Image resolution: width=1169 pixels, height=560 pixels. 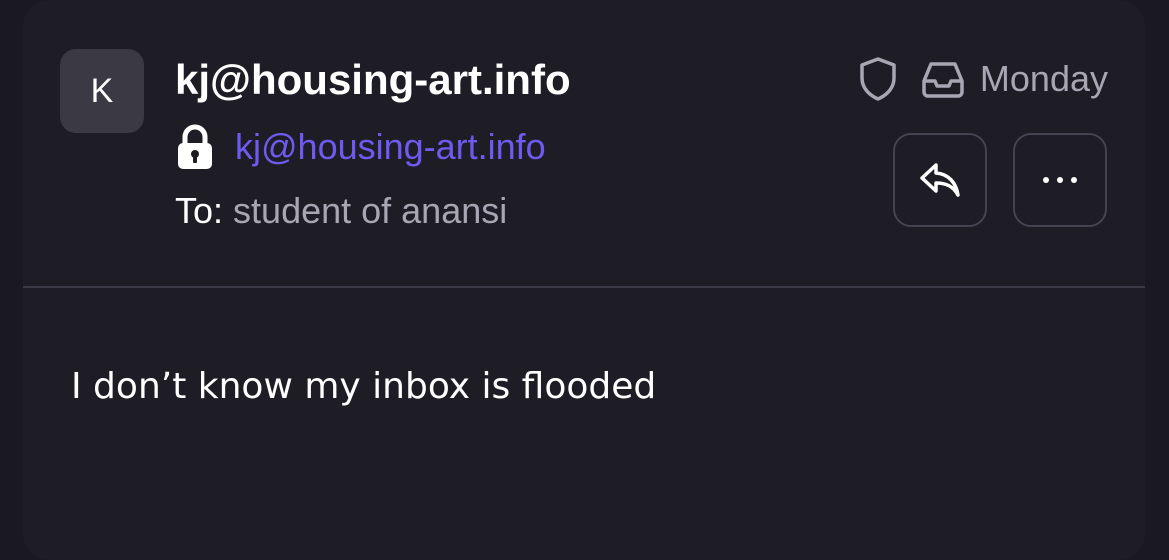 I want to click on inbox-icon, so click(x=943, y=80).